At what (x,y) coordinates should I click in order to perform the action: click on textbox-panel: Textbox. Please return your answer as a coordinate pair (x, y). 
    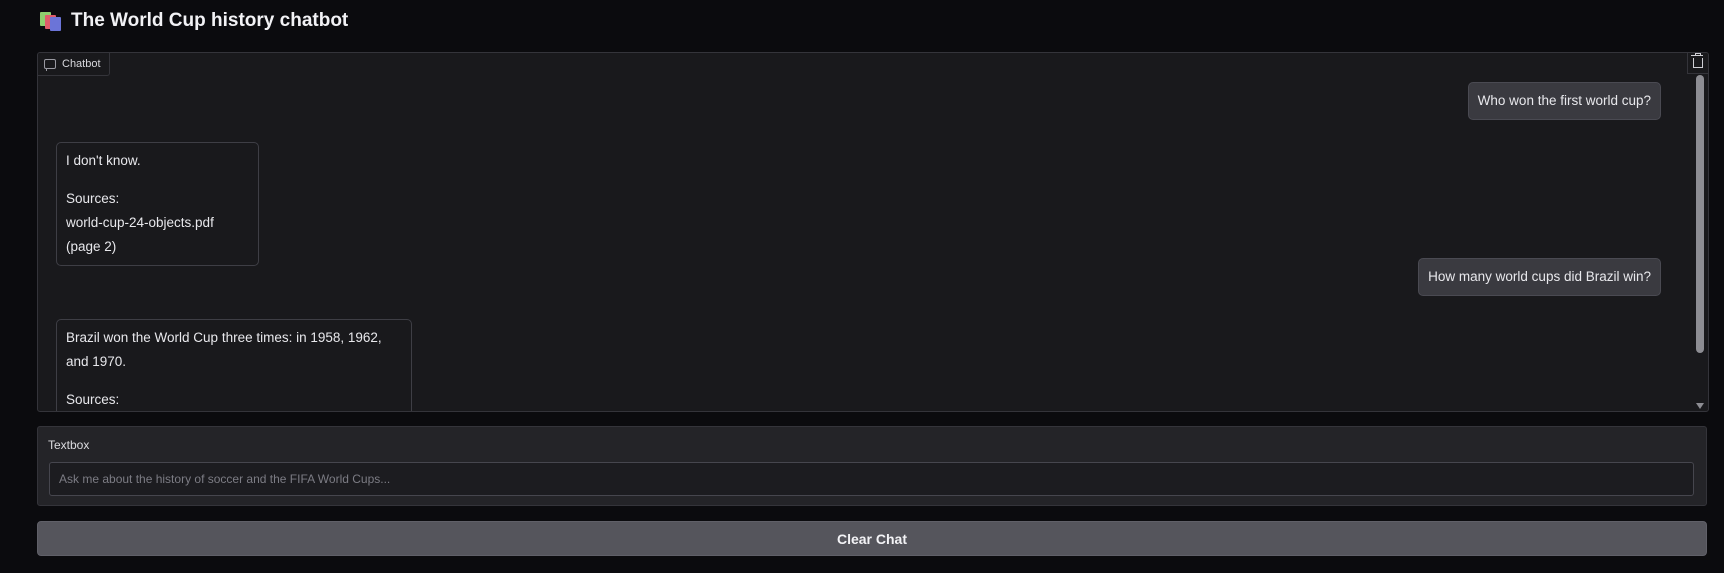
    Looking at the image, I should click on (872, 466).